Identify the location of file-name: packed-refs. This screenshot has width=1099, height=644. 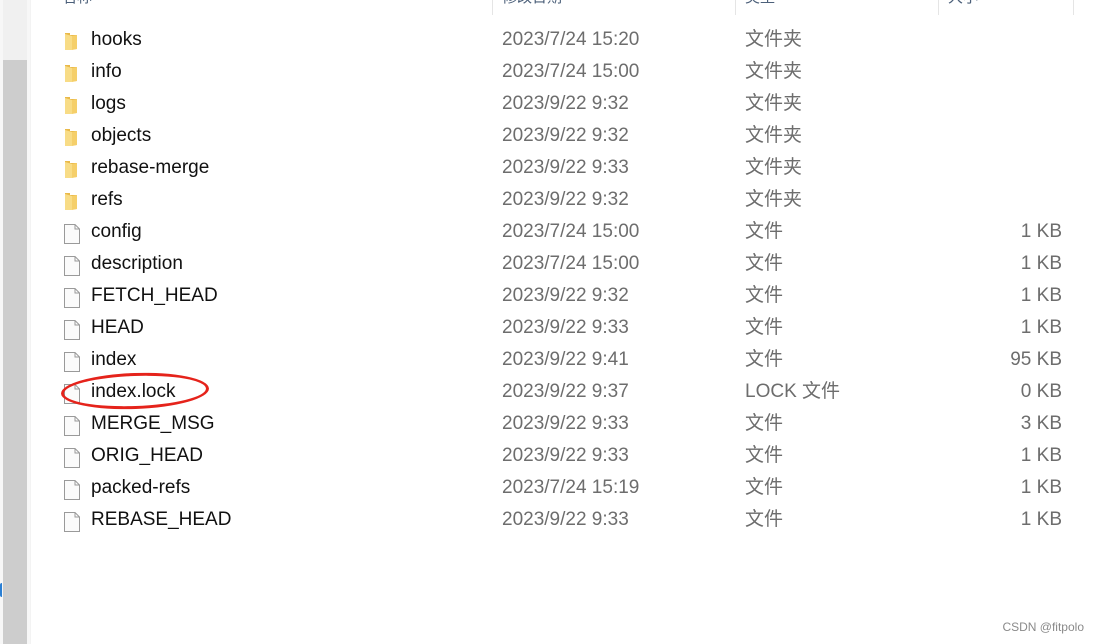
(141, 487).